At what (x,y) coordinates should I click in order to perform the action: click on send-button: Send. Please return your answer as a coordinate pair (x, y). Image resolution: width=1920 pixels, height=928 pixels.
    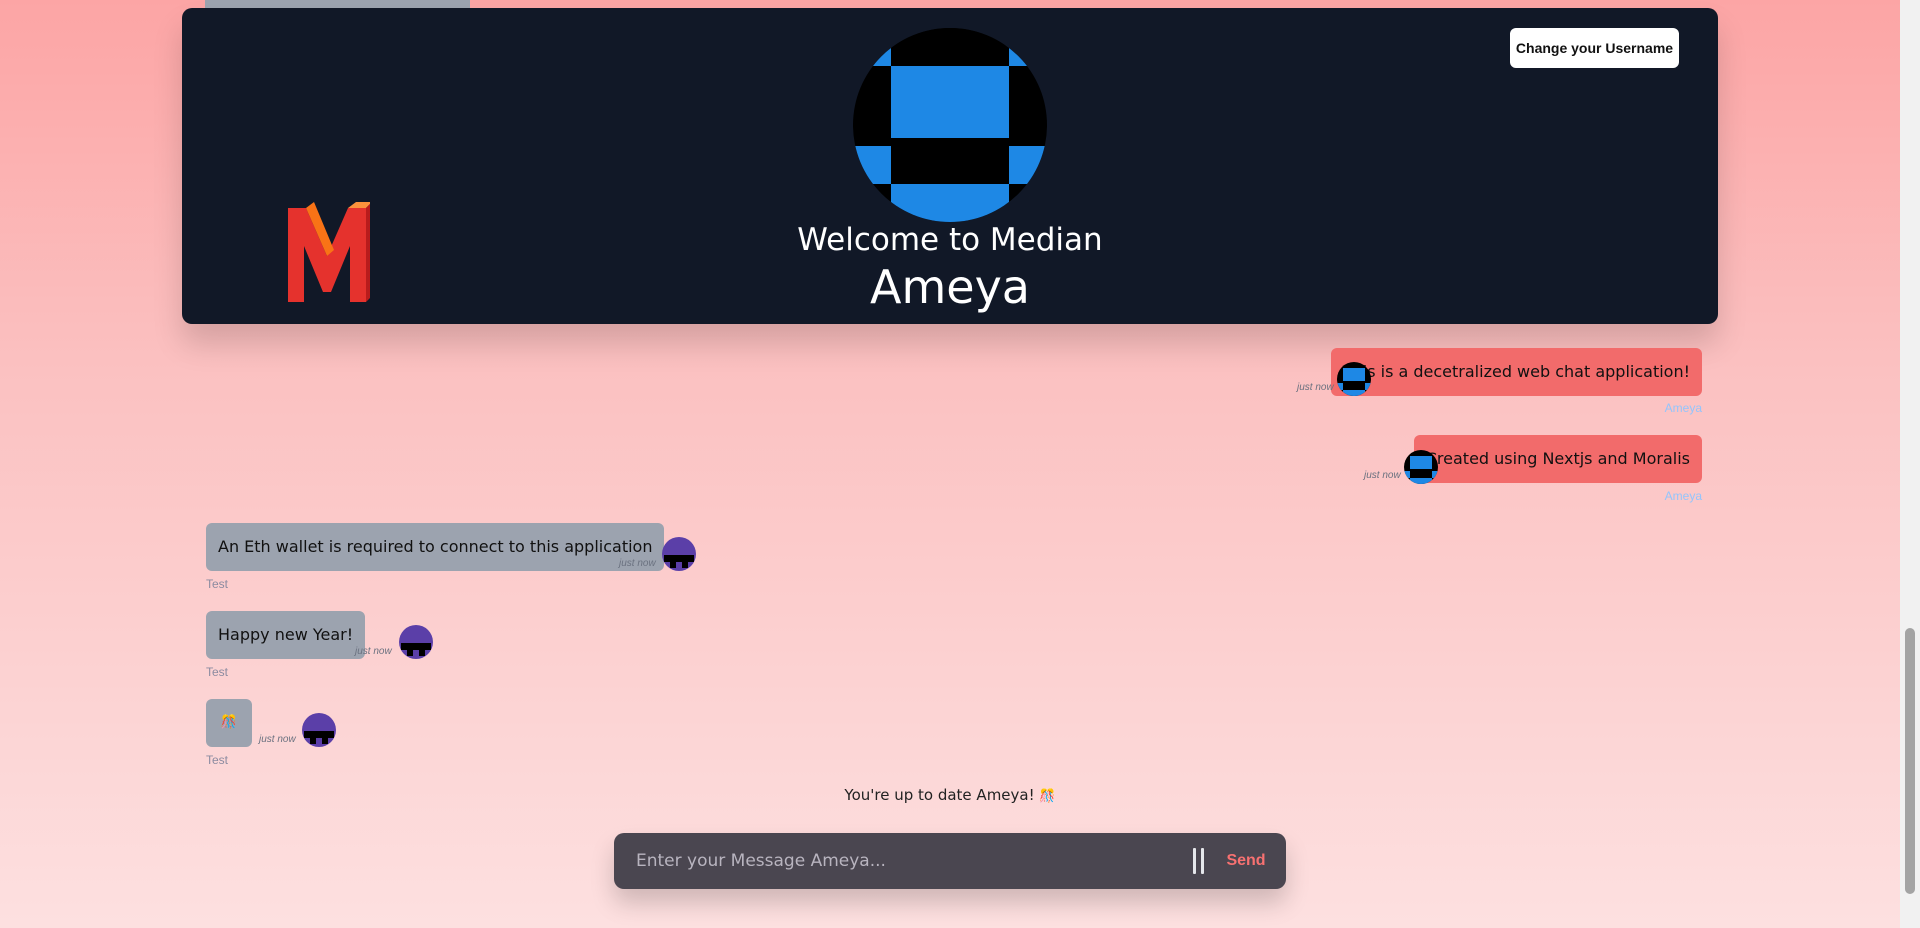
    Looking at the image, I should click on (1246, 861).